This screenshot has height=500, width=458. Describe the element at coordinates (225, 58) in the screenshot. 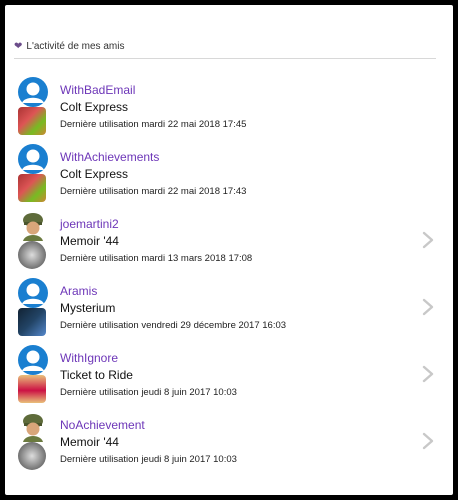

I see `divider` at that location.